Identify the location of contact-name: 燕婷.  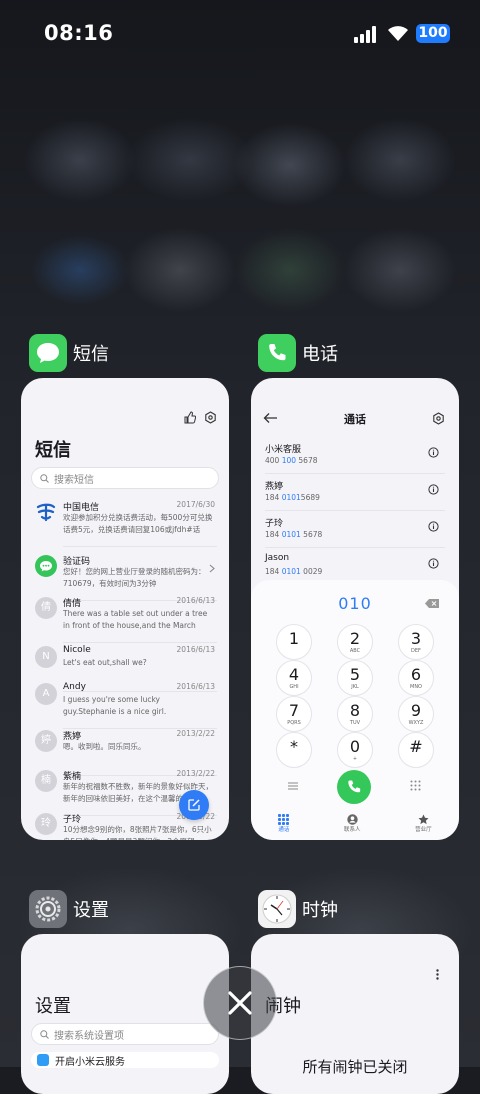
(274, 487).